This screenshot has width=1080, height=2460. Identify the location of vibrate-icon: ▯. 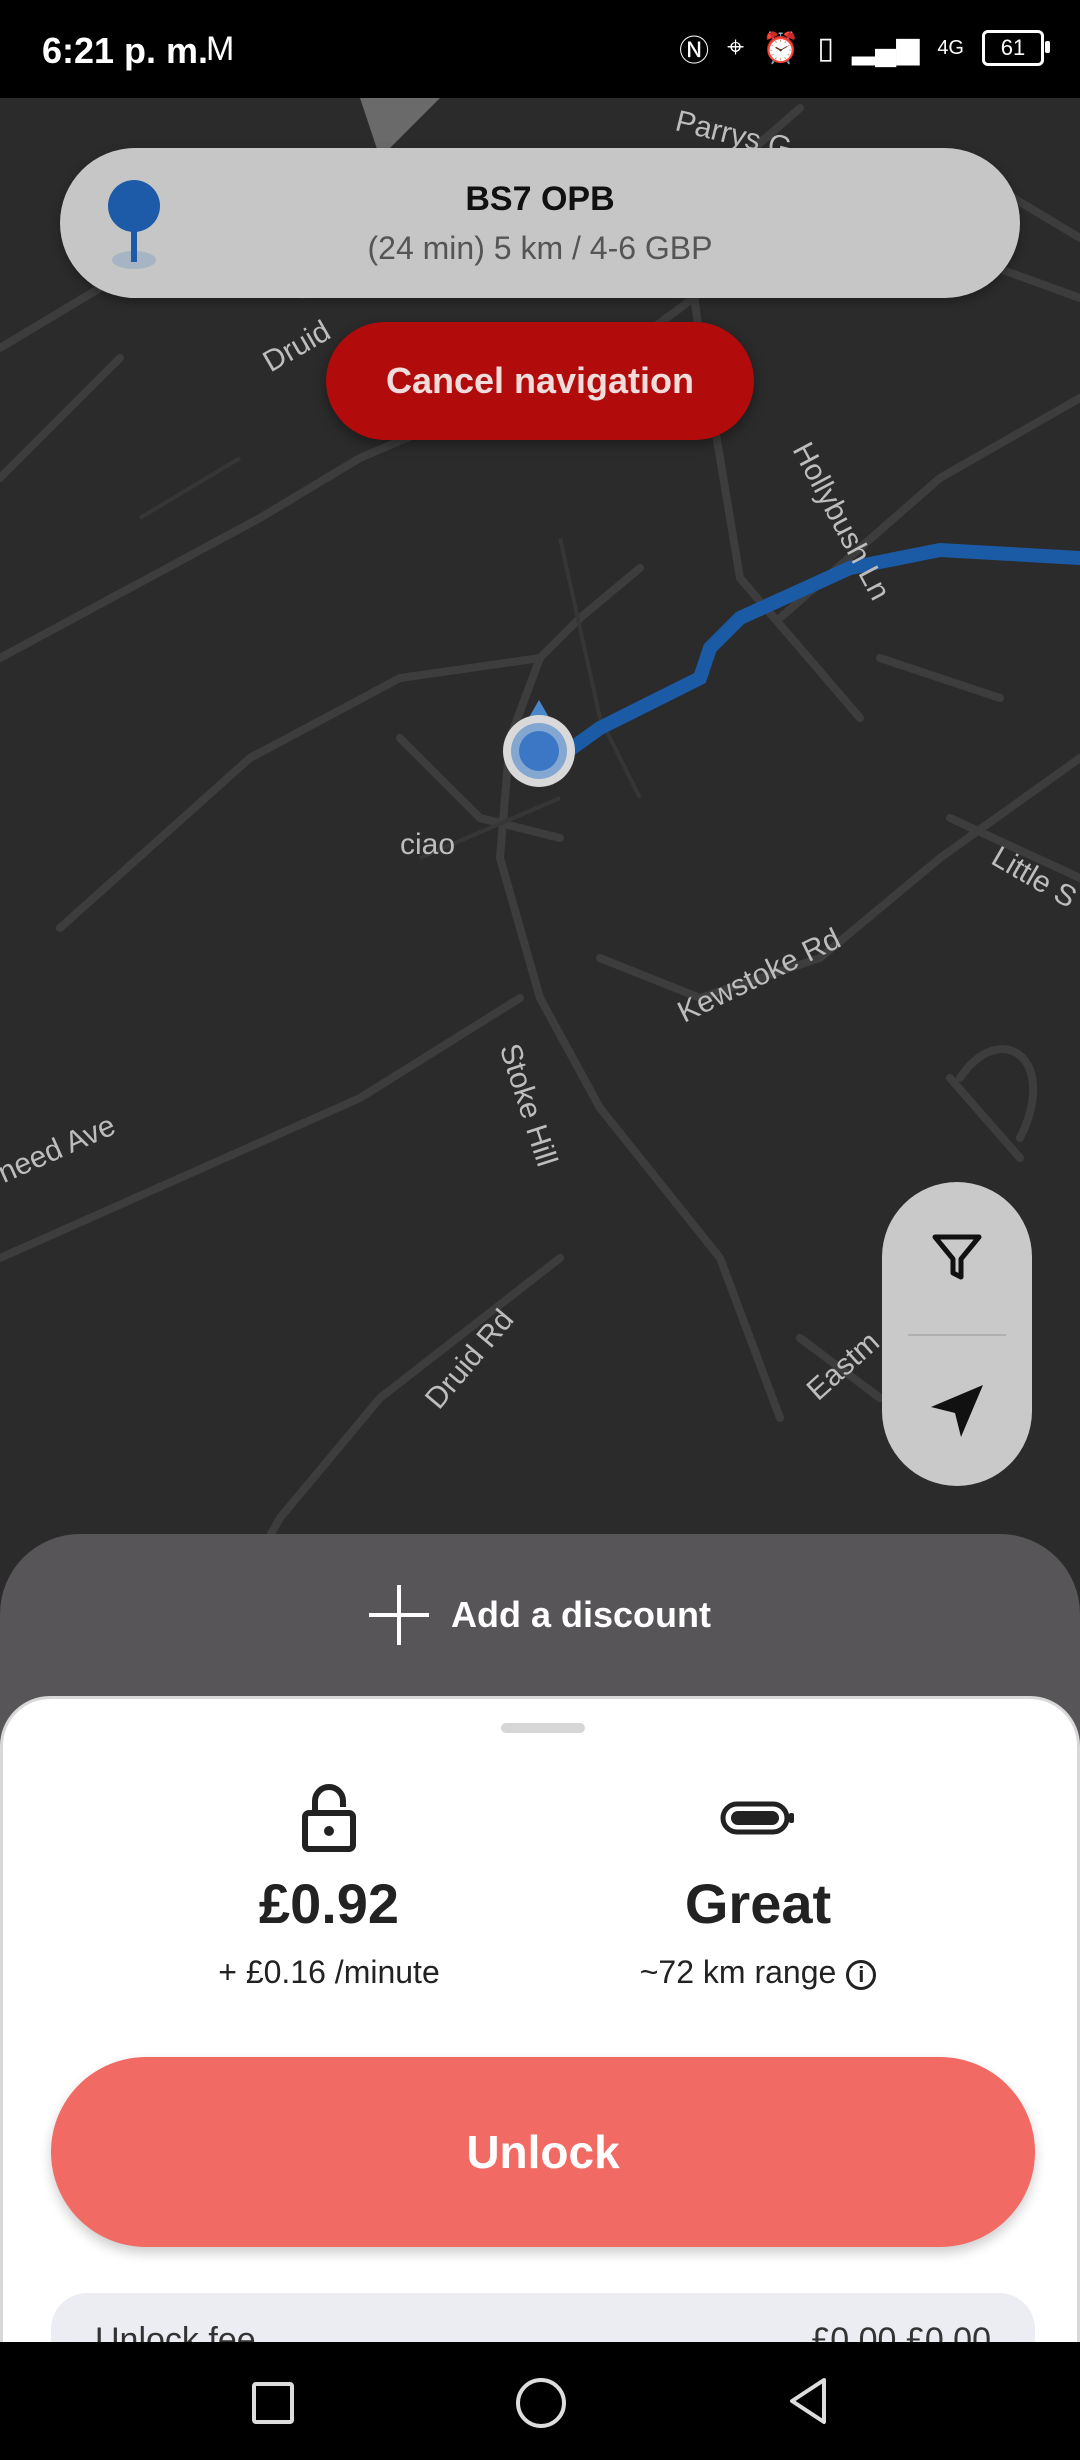
(825, 48).